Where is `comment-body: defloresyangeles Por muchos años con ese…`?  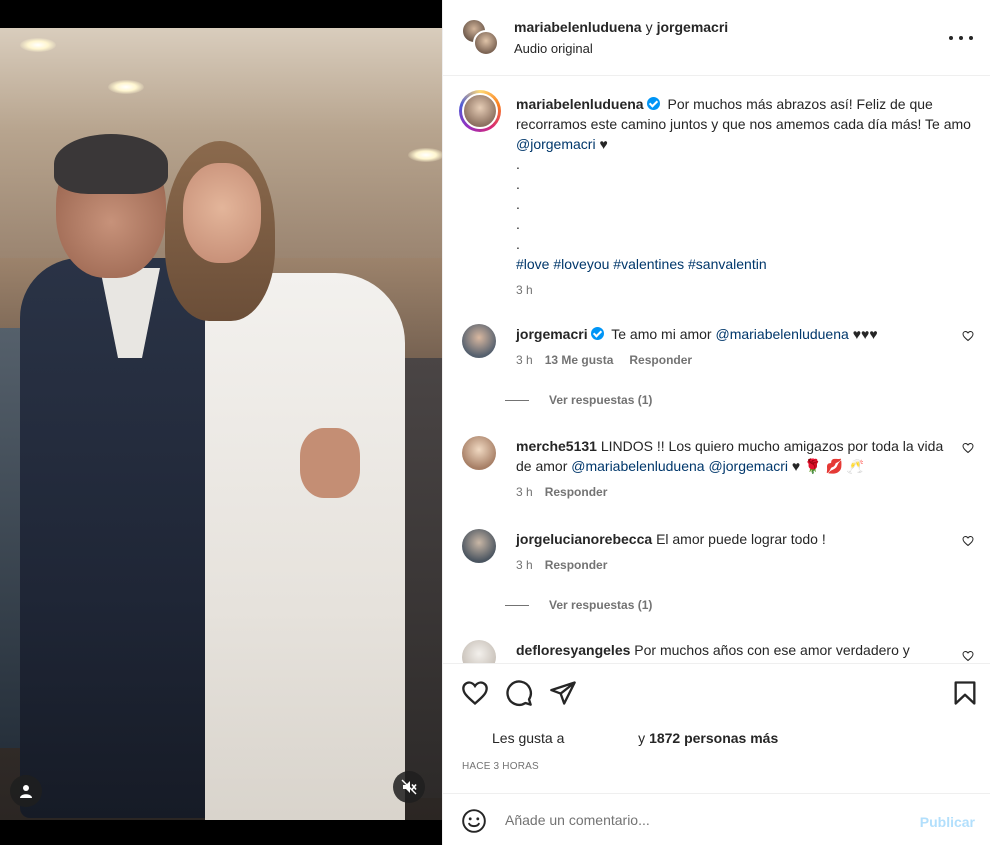 comment-body: defloresyangeles Por muchos años con ese… is located at coordinates (736, 650).